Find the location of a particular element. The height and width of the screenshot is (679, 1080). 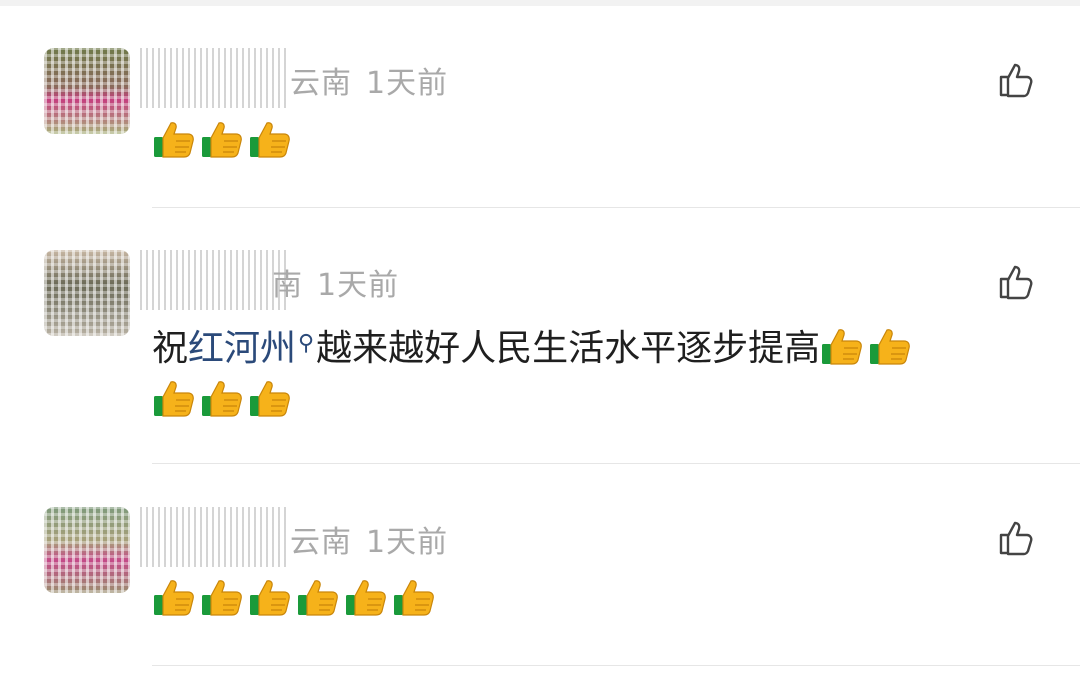

hashtag-link: 红河州⚲ is located at coordinates (252, 348).